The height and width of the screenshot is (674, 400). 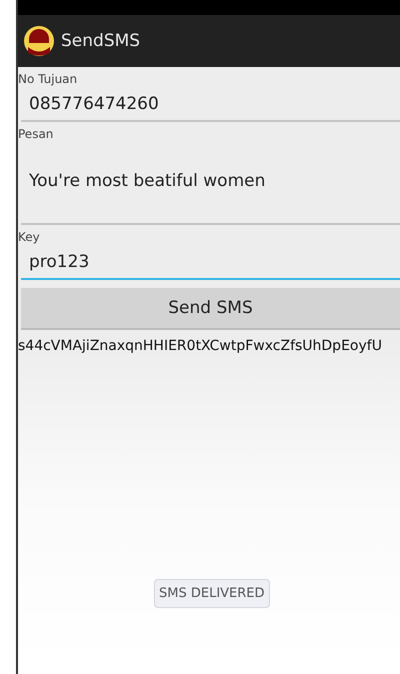 I want to click on field-label: Pesan, so click(x=36, y=134).